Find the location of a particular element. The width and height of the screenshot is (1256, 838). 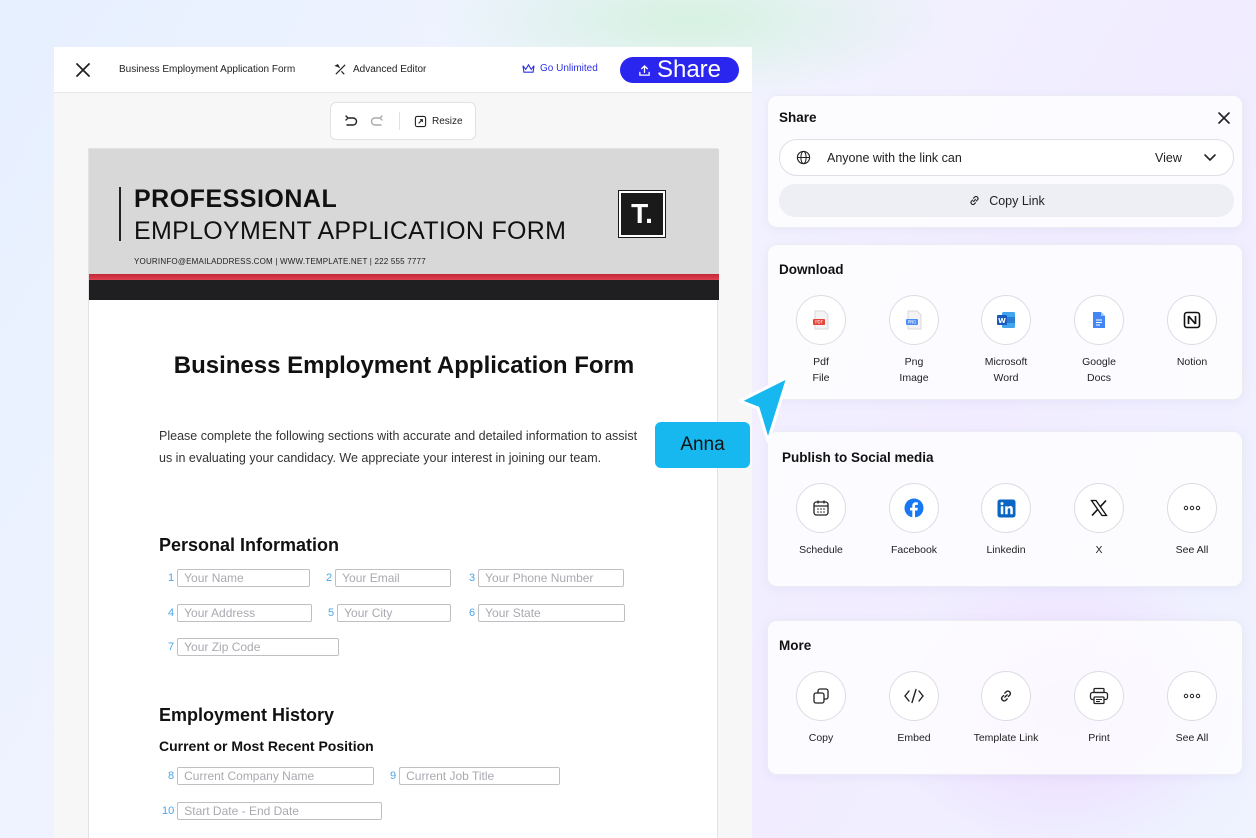

go-unlimited-link: Go Unlimited is located at coordinates (560, 68).